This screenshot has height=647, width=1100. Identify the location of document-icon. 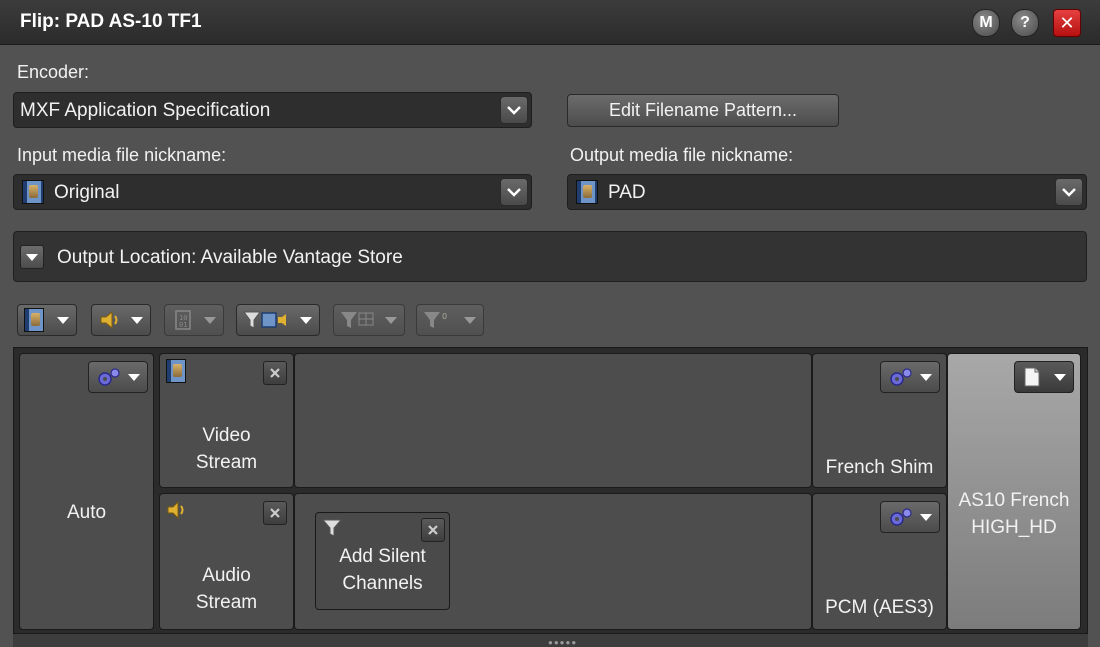
(1032, 377).